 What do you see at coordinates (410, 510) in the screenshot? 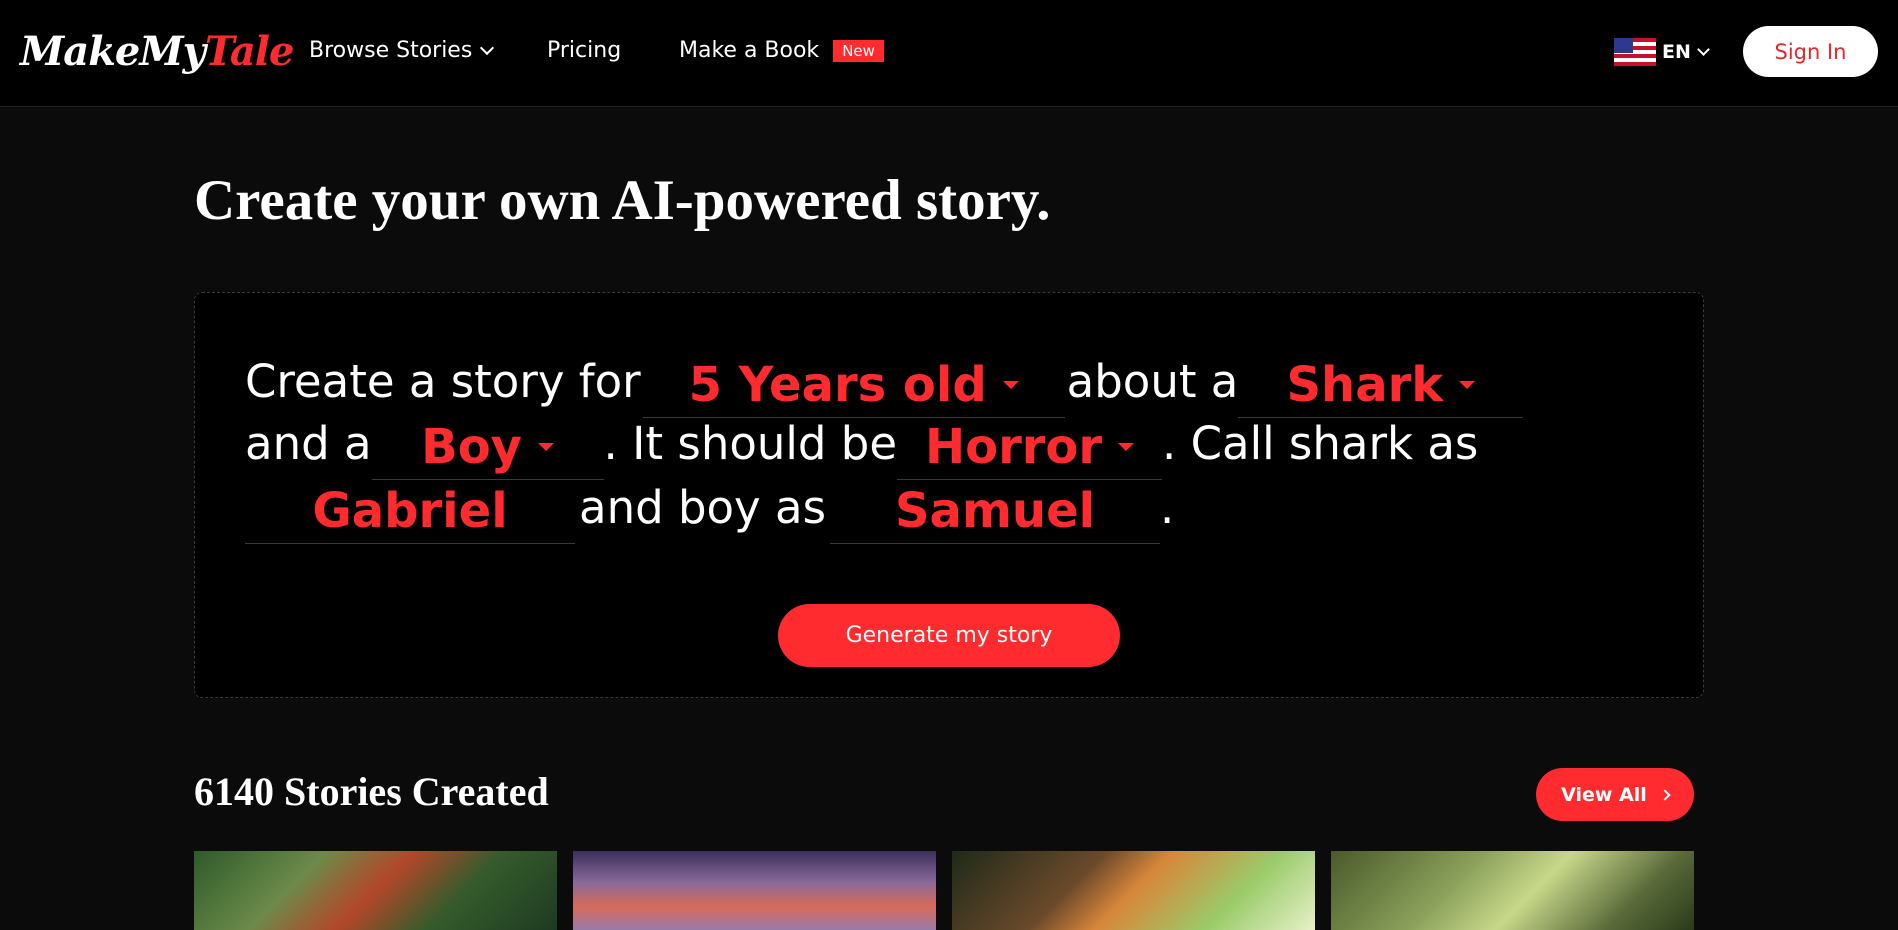
I see `character1-name-value: Gabriel` at bounding box center [410, 510].